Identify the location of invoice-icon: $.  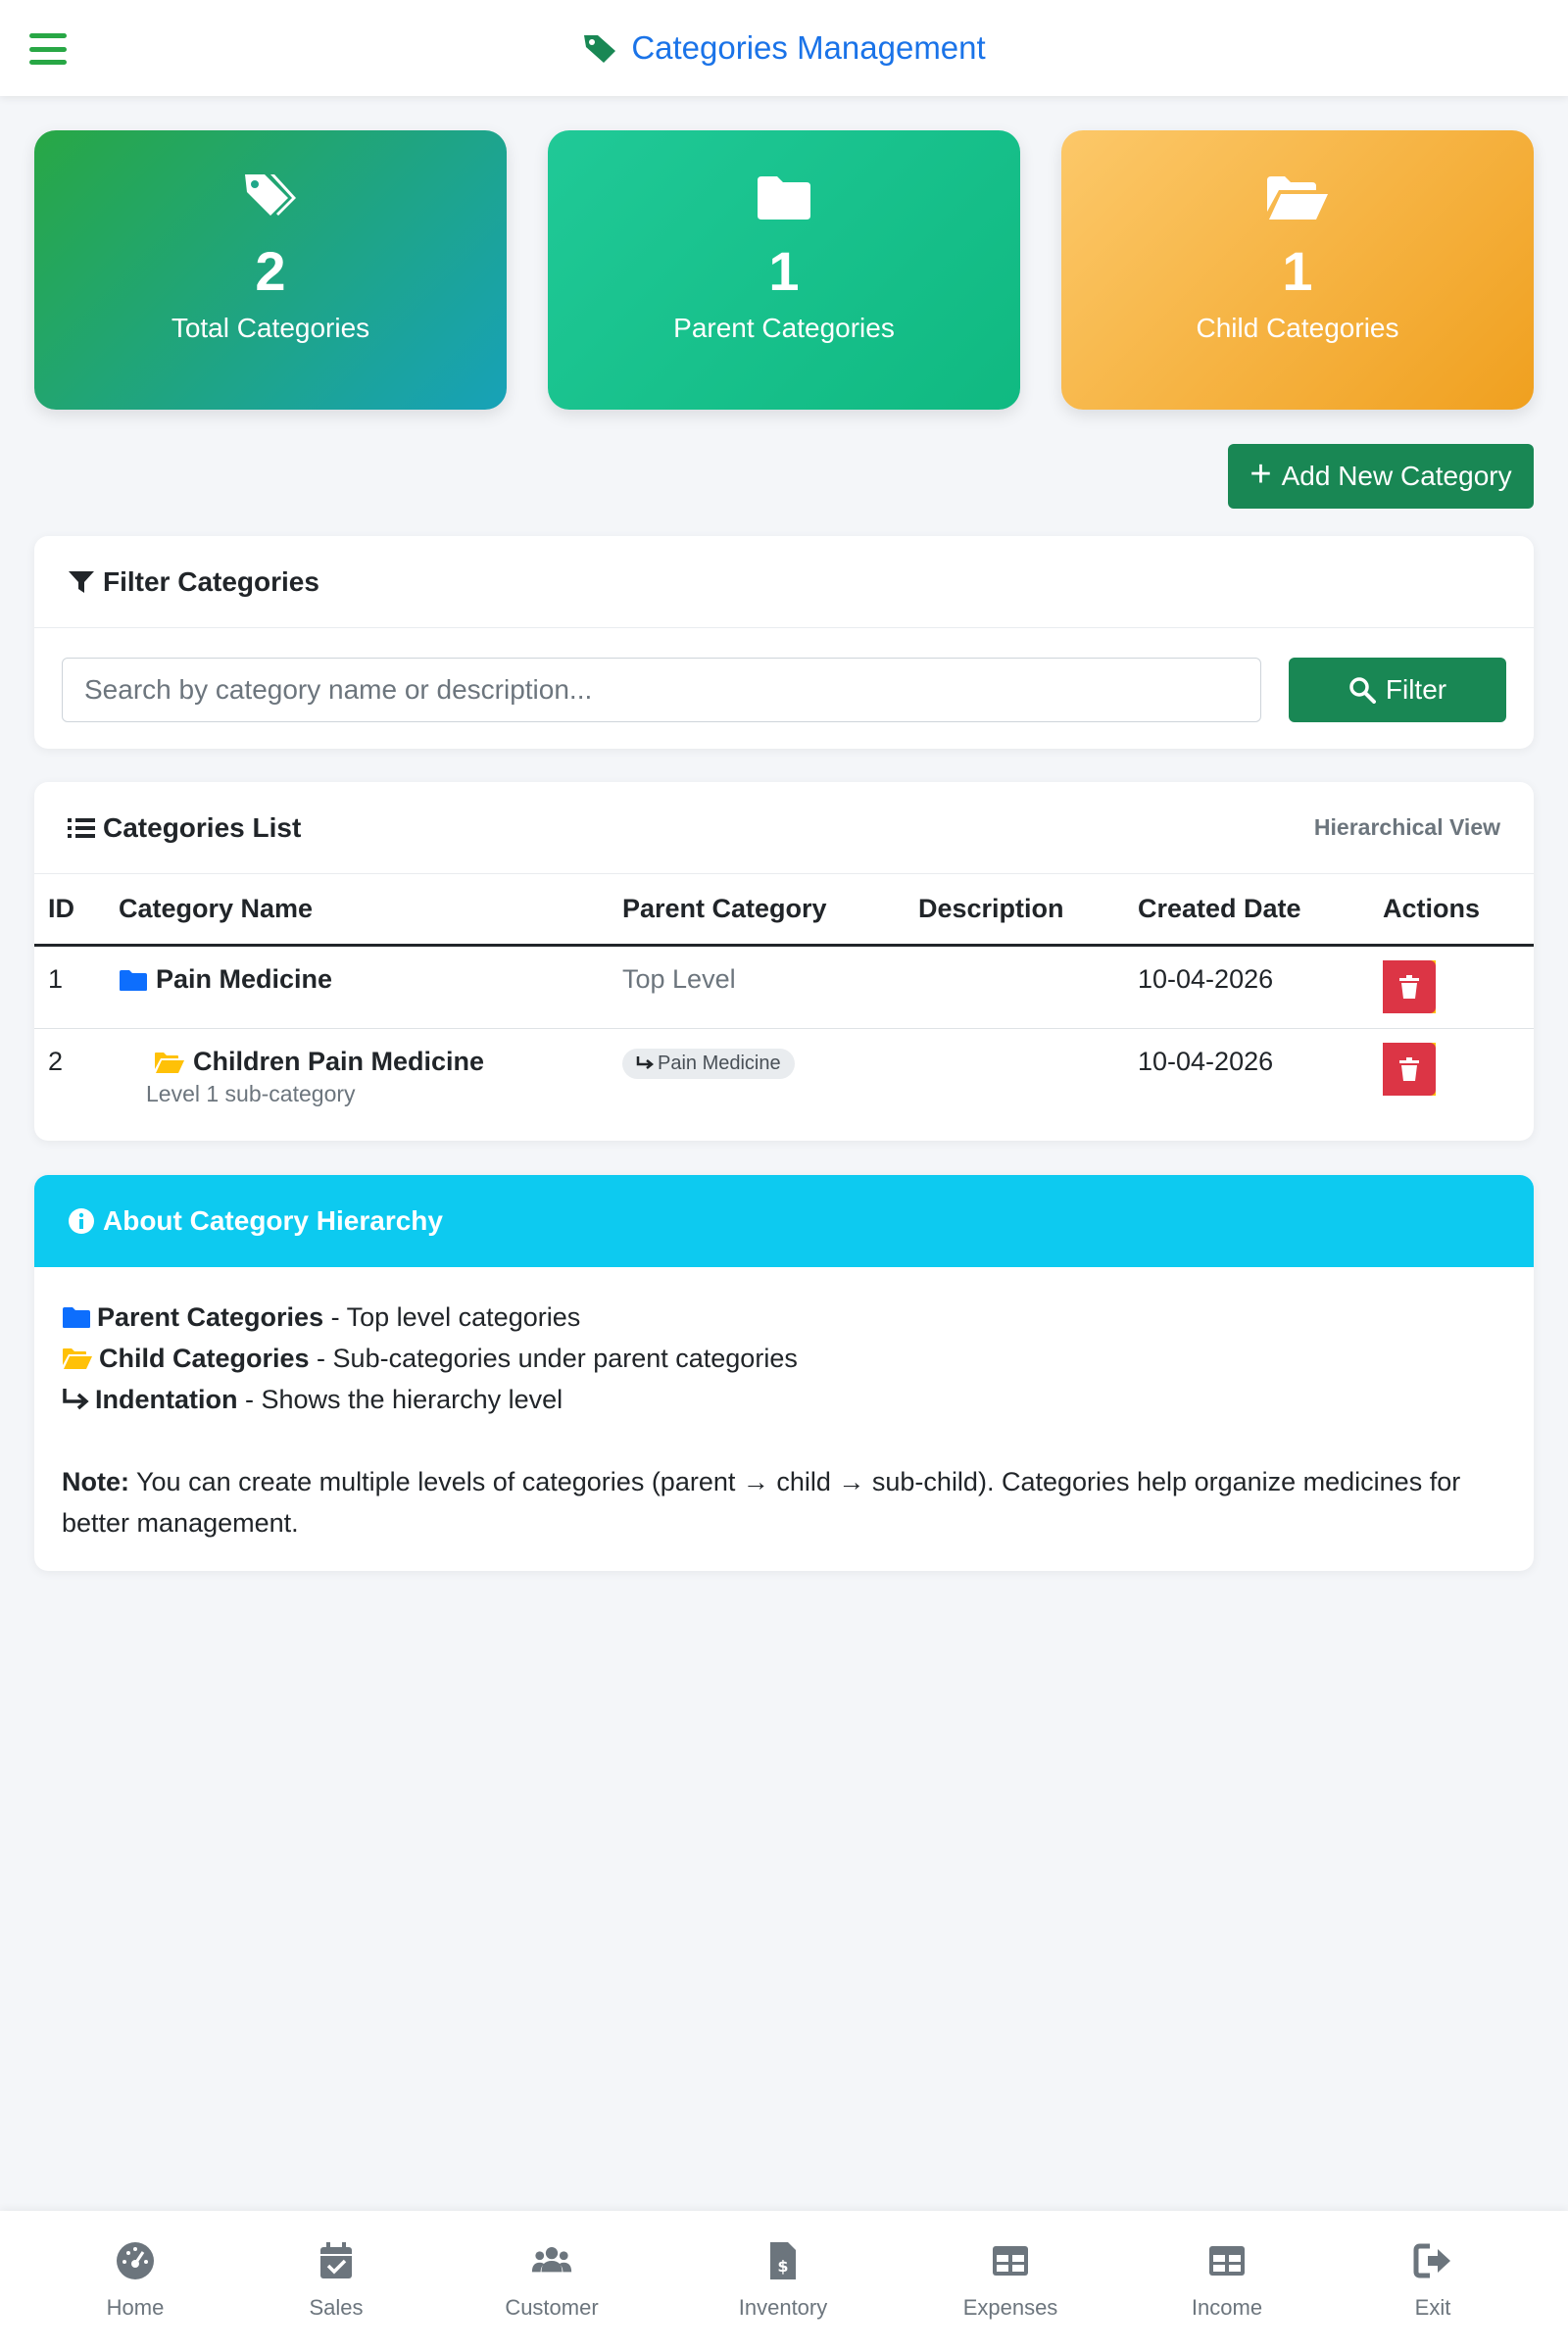
(783, 2260).